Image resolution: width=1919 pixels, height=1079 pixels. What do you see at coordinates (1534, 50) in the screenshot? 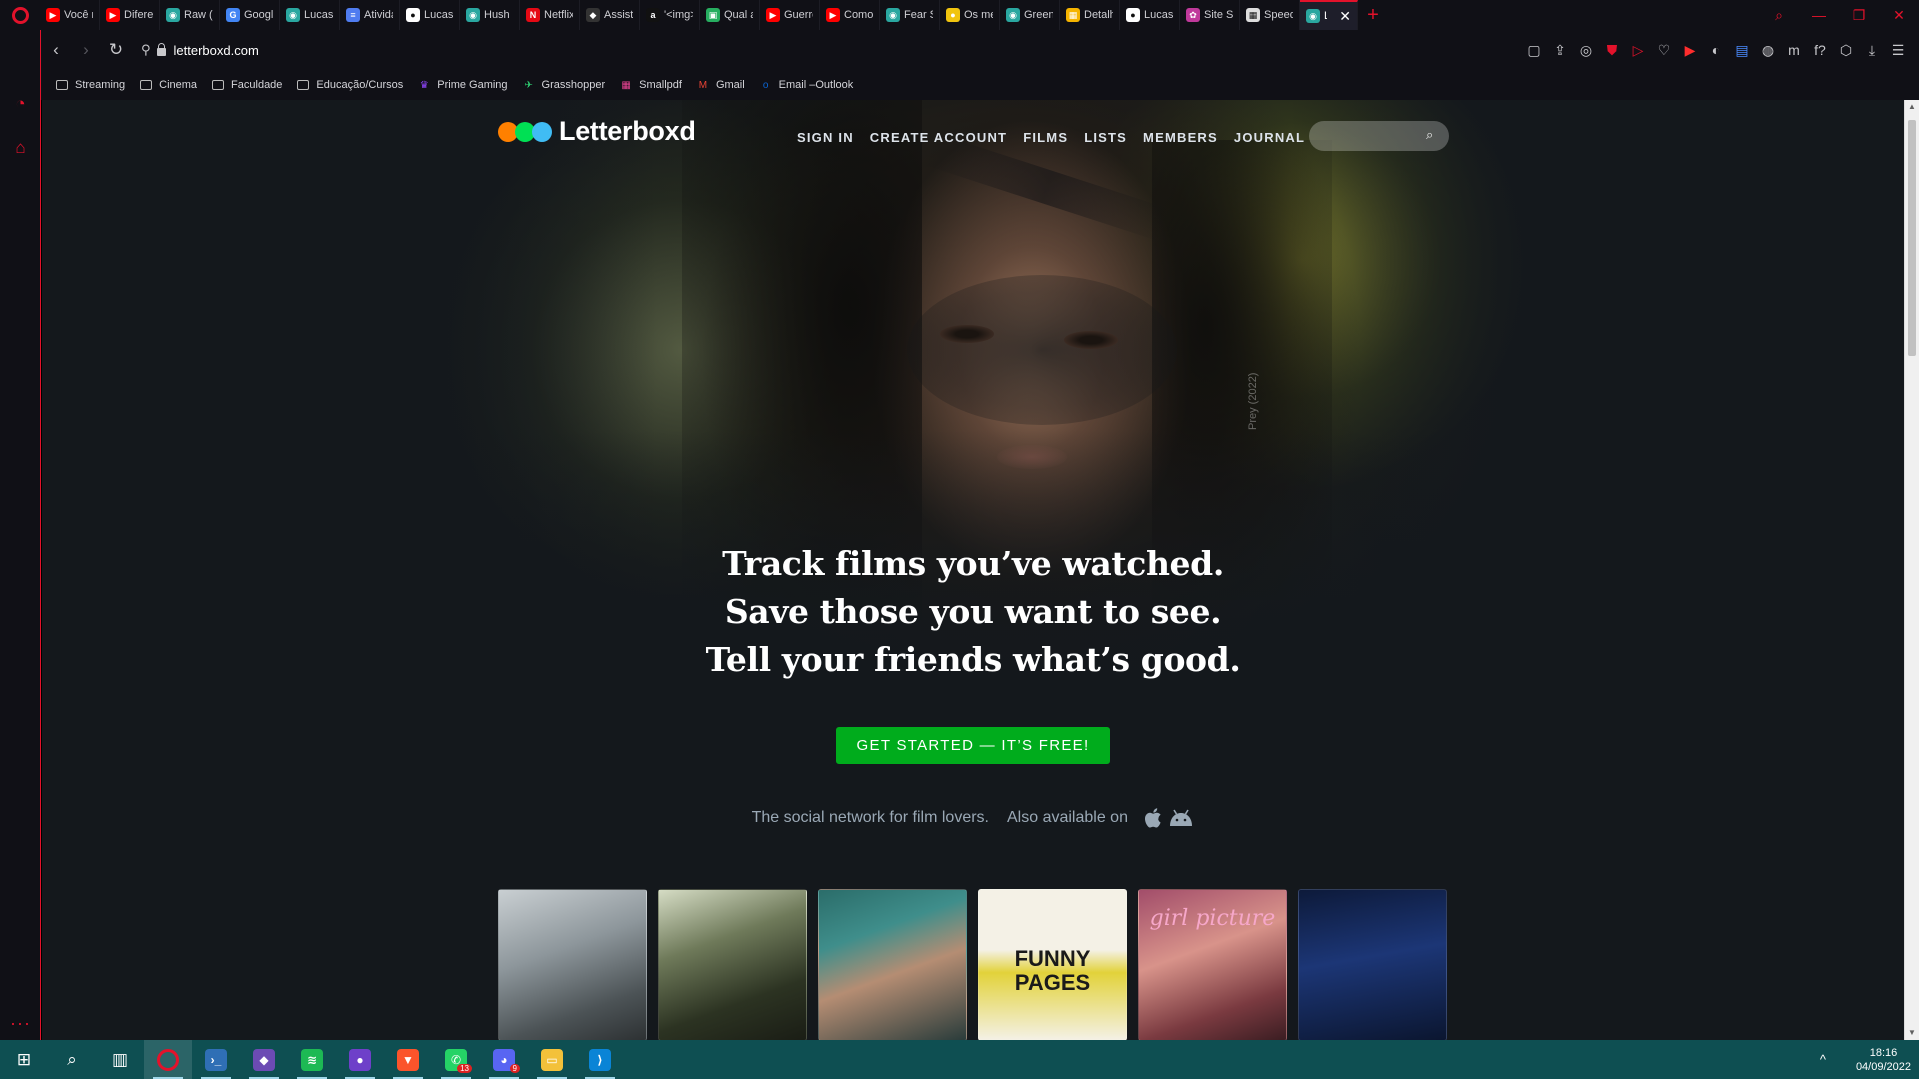
I see `extension-icon: ▢` at bounding box center [1534, 50].